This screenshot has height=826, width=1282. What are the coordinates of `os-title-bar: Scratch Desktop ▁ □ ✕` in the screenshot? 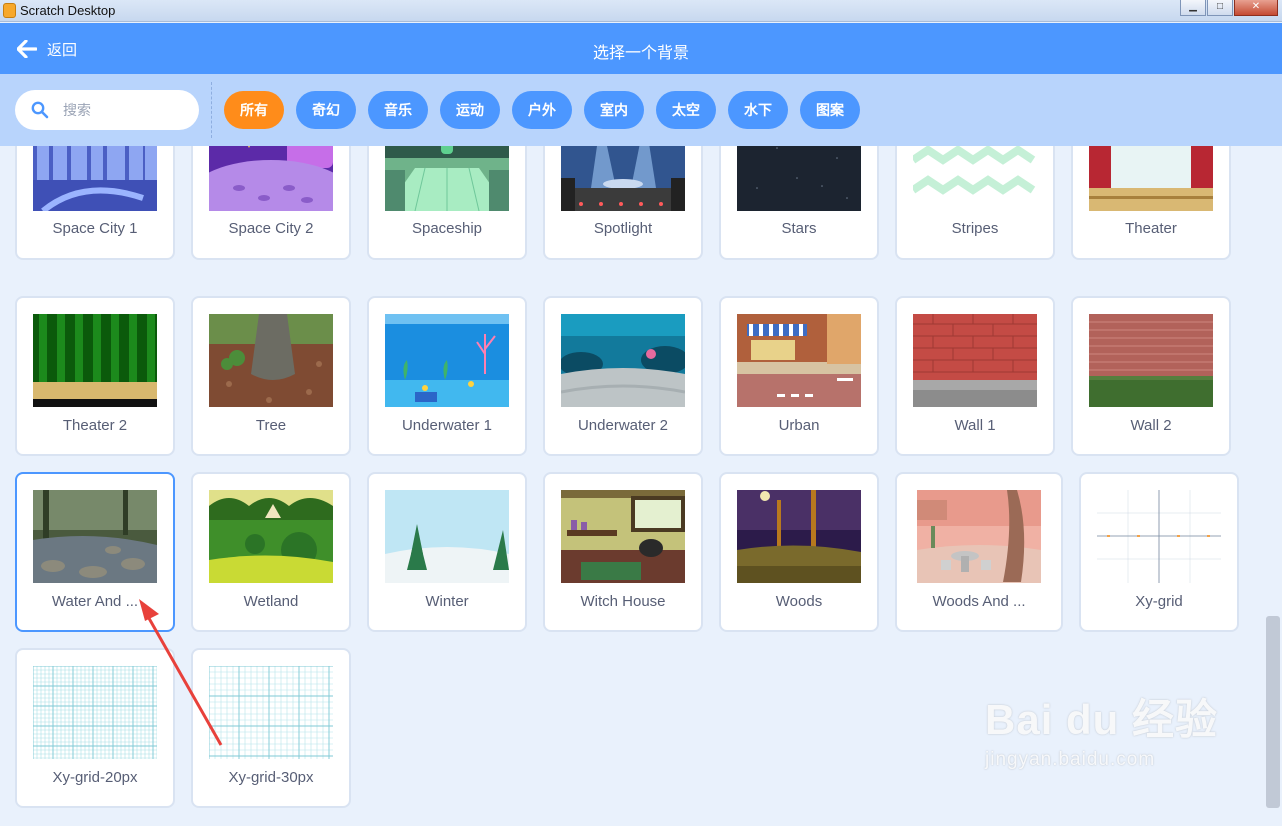 It's located at (641, 11).